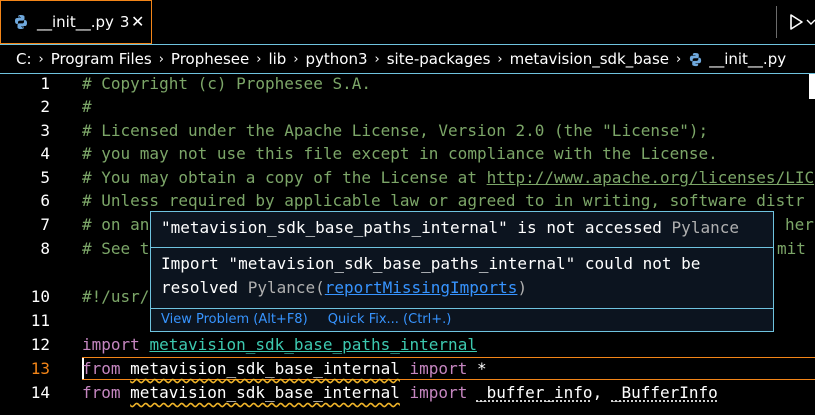 The width and height of the screenshot is (815, 415). Describe the element at coordinates (320, 287) in the screenshot. I see `paren-open: (` at that location.